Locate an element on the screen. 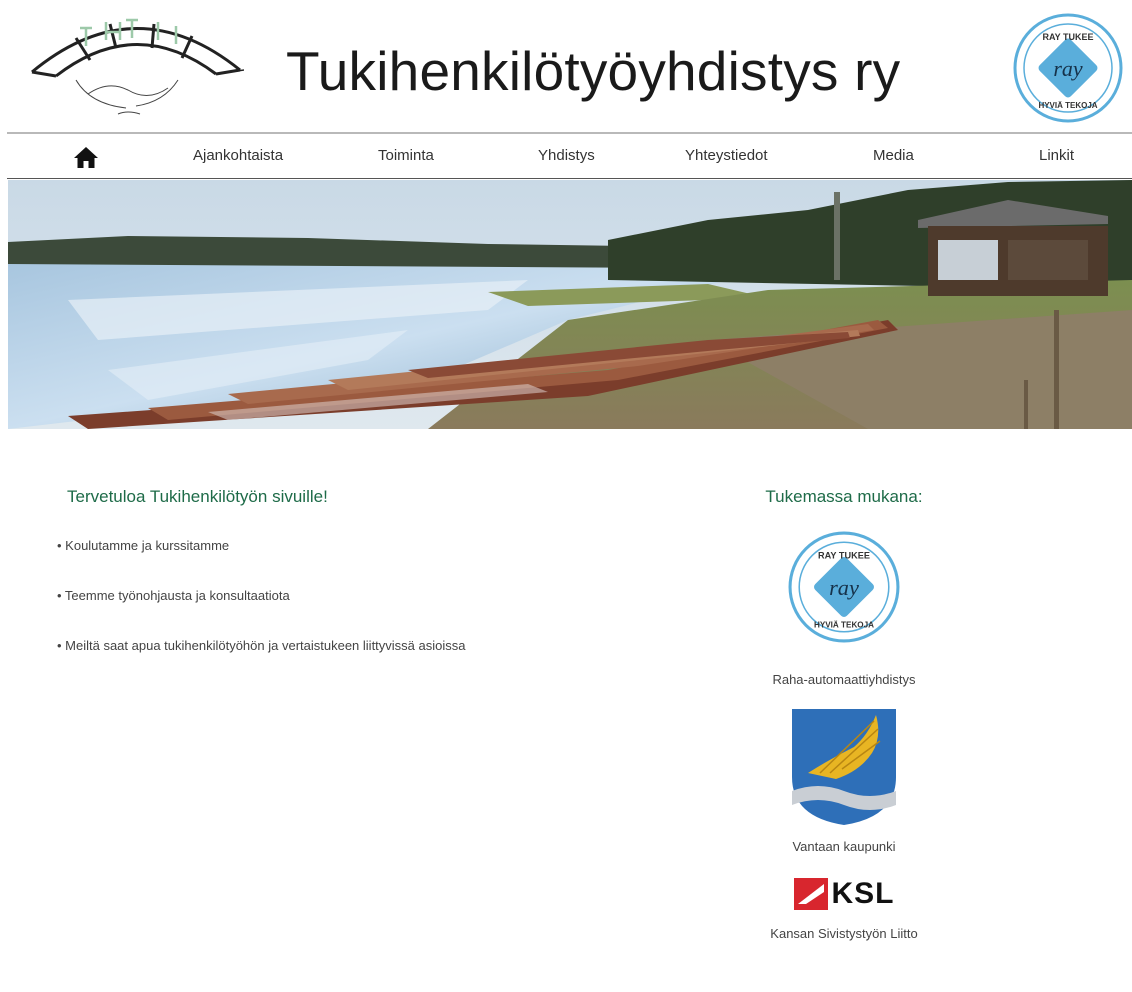 The height and width of the screenshot is (992, 1132). supporters-heading: Tukemassa mukana: is located at coordinates (844, 496).